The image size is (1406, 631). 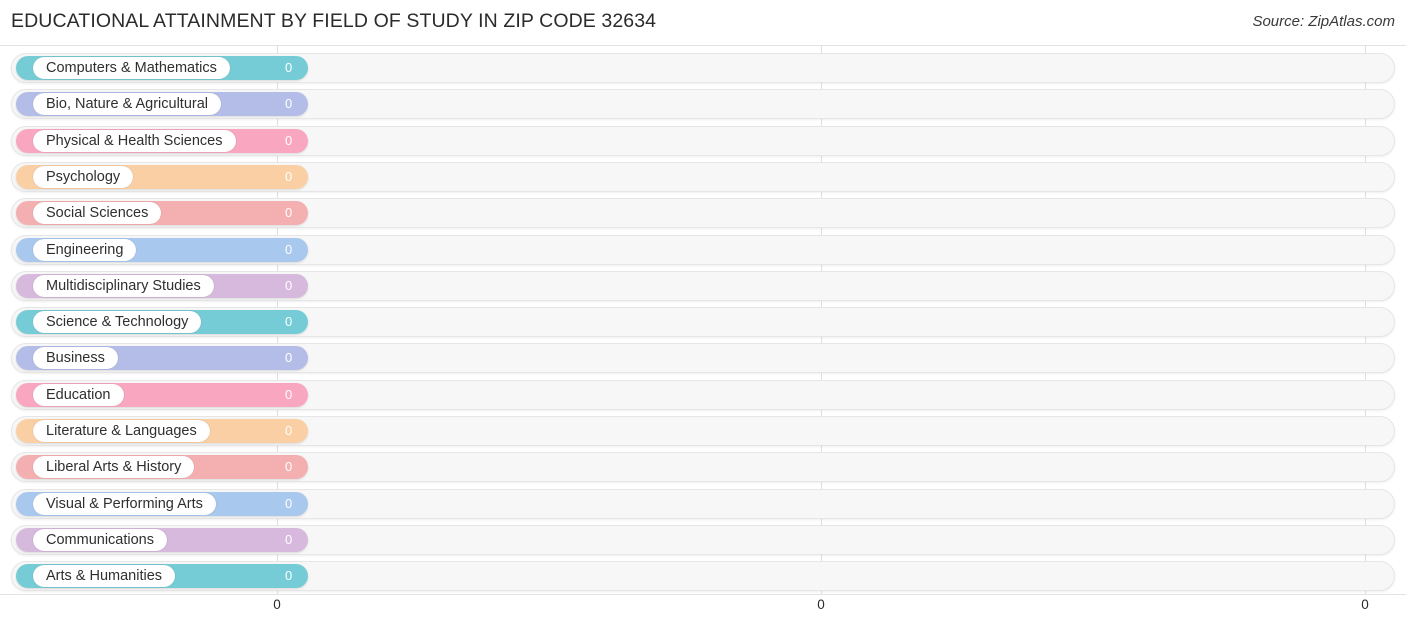 I want to click on bar-category-label: Science & Technology, so click(x=117, y=322).